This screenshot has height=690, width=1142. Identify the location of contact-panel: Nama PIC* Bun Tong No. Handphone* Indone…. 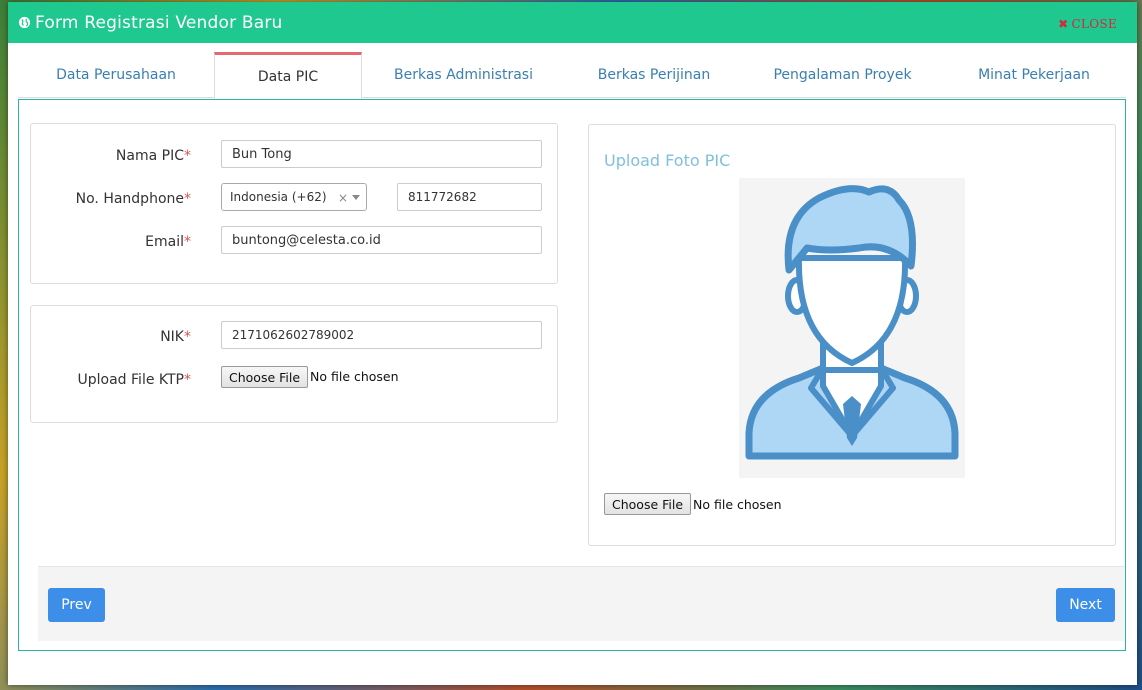
(294, 203).